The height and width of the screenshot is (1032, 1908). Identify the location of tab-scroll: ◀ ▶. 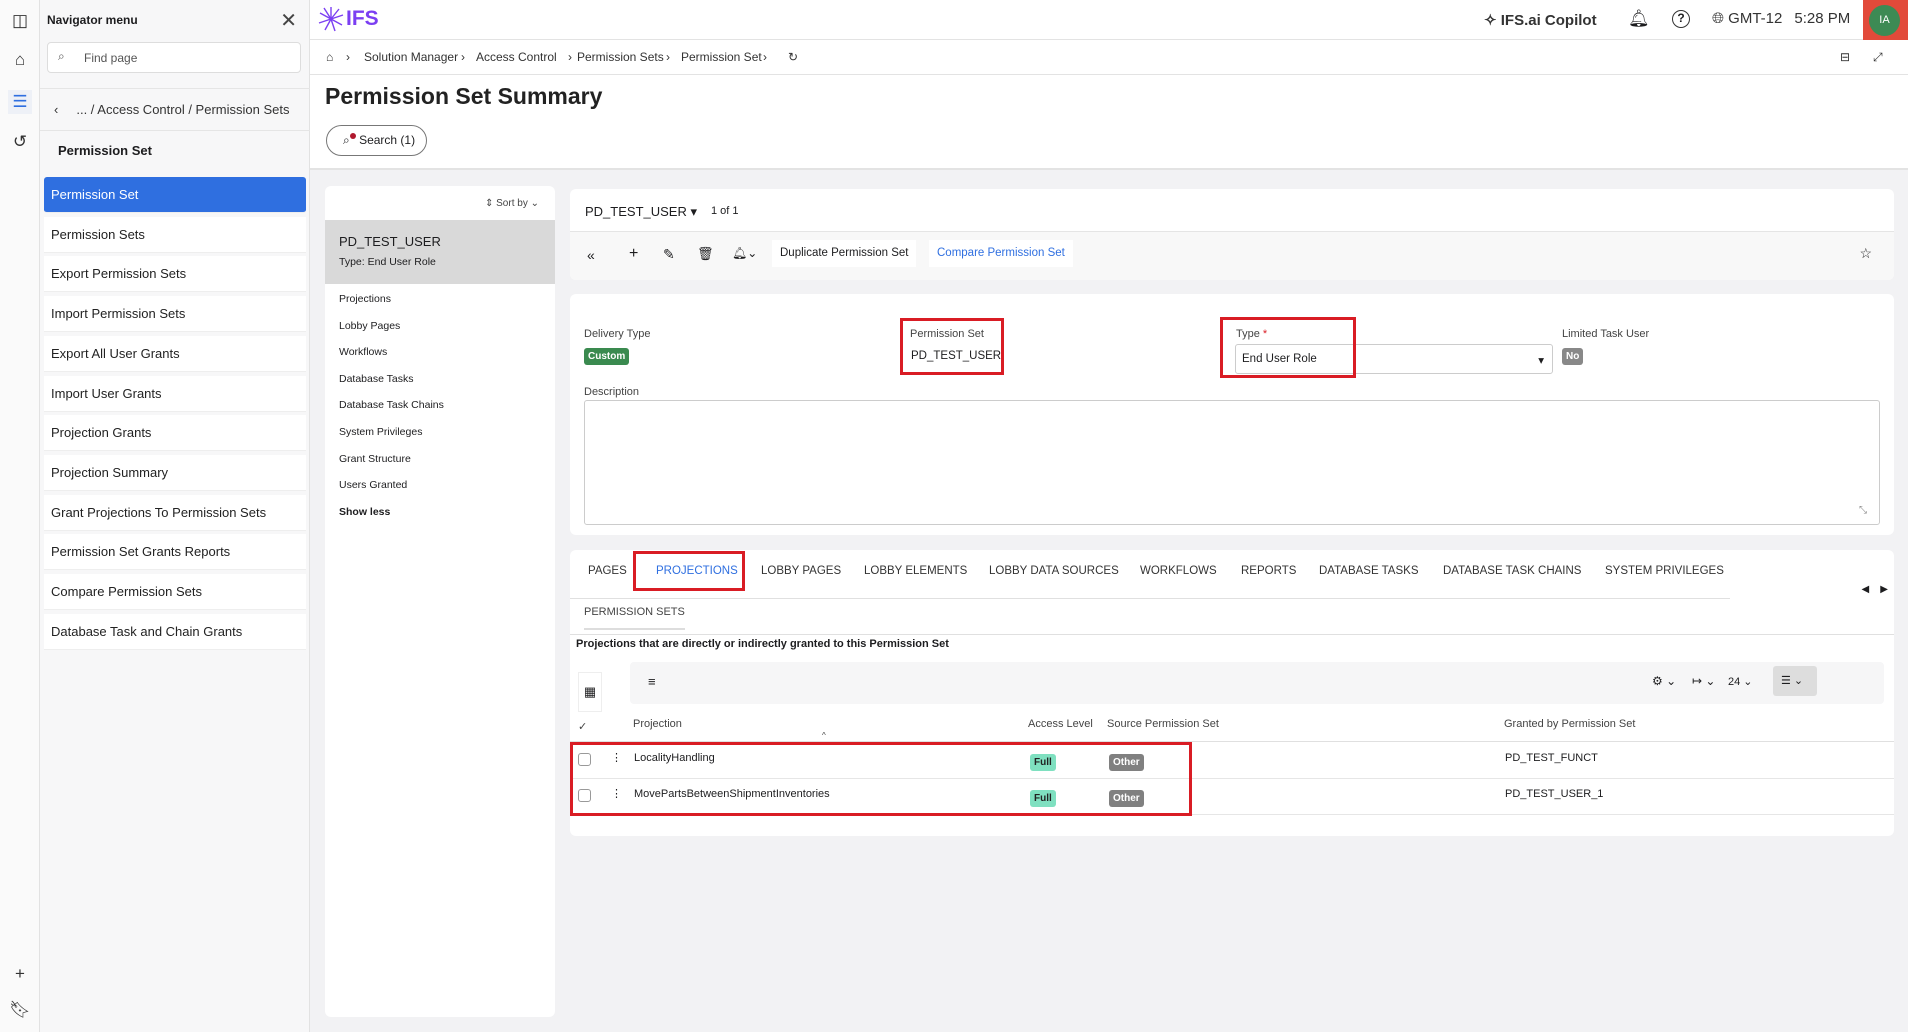
(1874, 589).